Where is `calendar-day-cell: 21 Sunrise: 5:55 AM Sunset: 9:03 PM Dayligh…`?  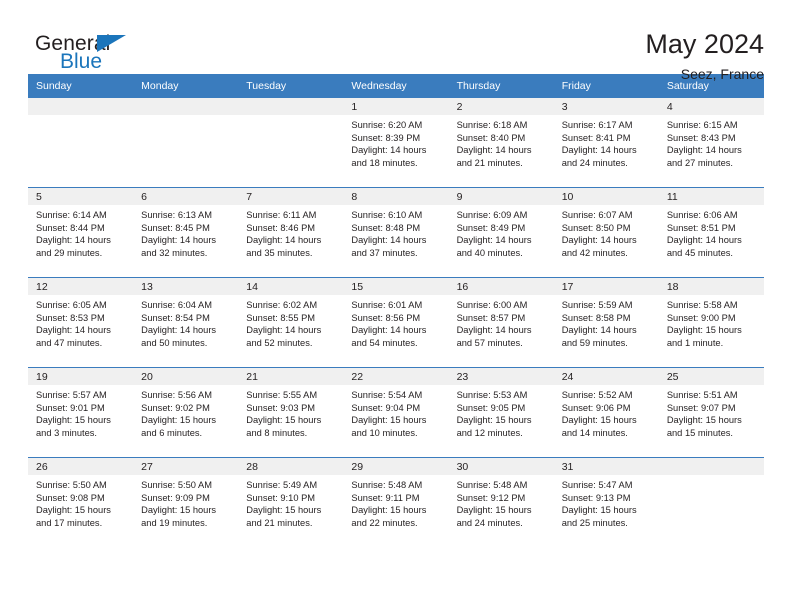 calendar-day-cell: 21 Sunrise: 5:55 AM Sunset: 9:03 PM Dayligh… is located at coordinates (291, 412).